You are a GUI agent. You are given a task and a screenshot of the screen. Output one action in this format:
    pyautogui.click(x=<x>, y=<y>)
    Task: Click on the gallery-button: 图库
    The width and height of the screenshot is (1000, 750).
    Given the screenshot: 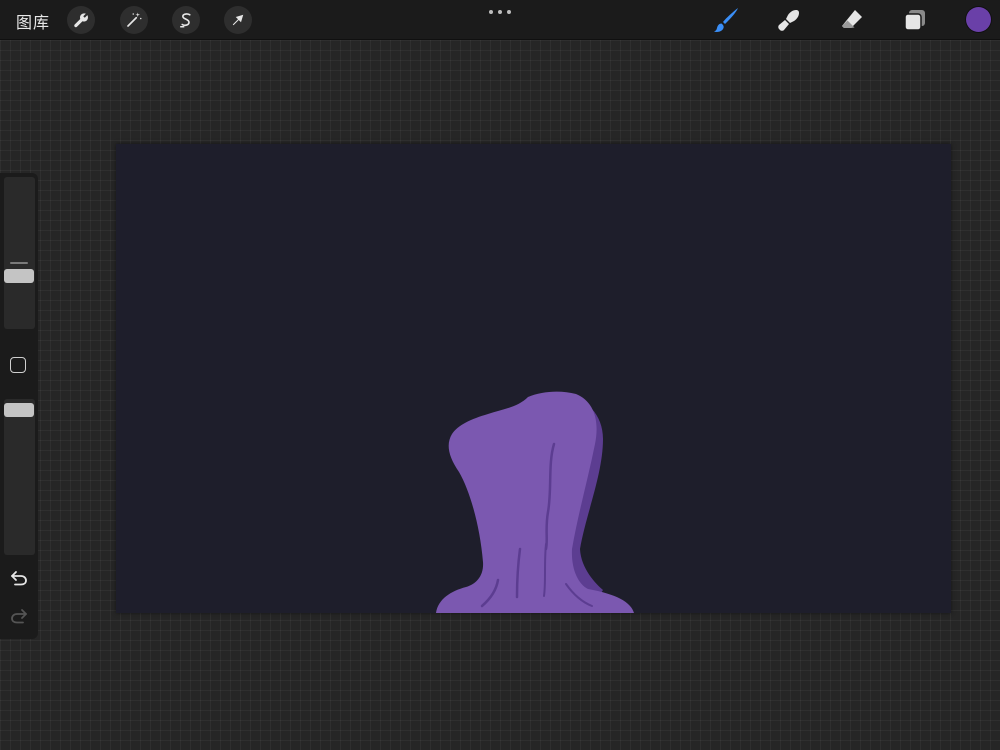 What is the action you would take?
    pyautogui.click(x=33, y=21)
    